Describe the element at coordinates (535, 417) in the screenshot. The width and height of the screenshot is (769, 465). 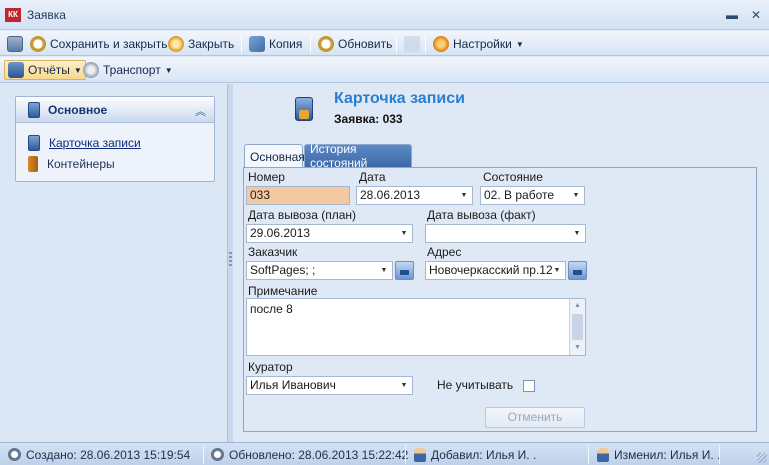
I see `cancel-button: Отменить` at that location.